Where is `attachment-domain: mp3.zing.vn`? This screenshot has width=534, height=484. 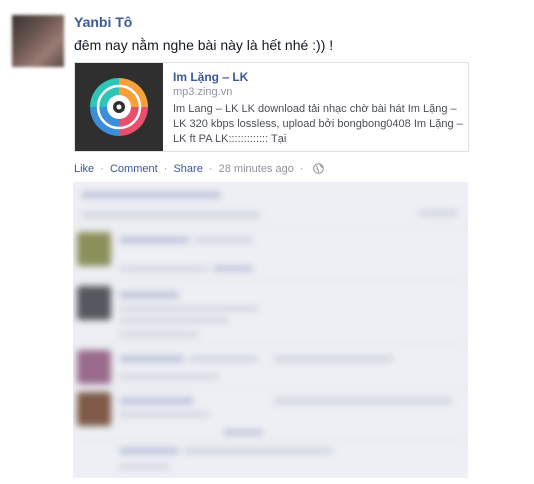
attachment-domain: mp3.zing.vn is located at coordinates (203, 92).